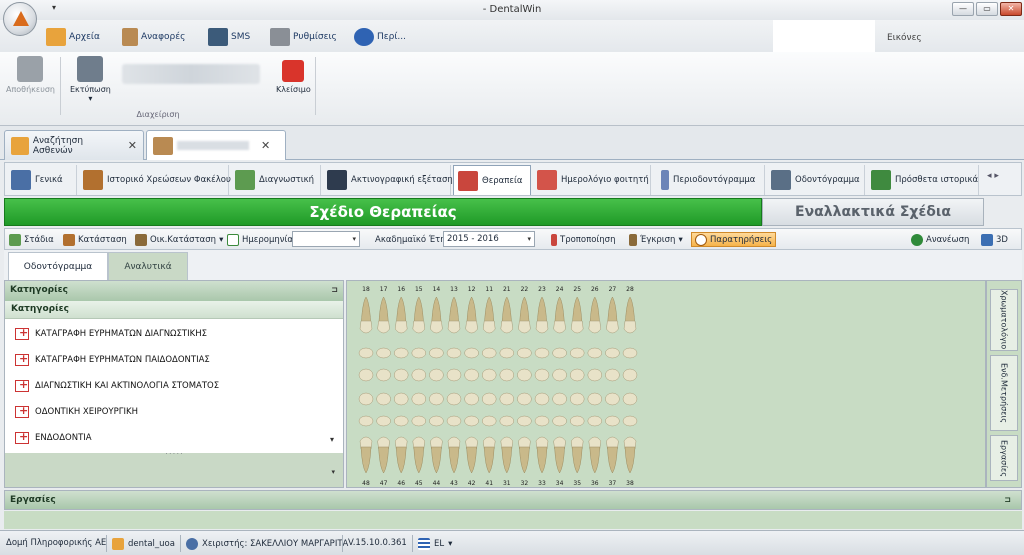 Image resolution: width=1024 pixels, height=555 pixels. What do you see at coordinates (303, 37) in the screenshot?
I see `menu-settings: Ρυθμίσεις` at bounding box center [303, 37].